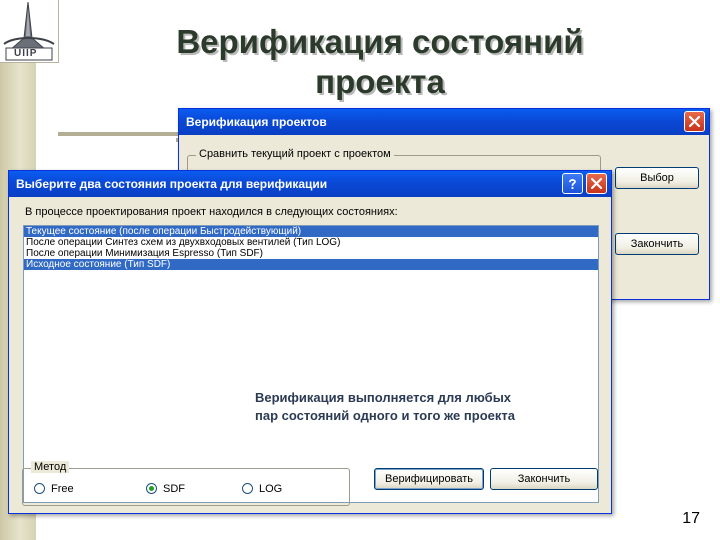 This screenshot has height=540, width=720. Describe the element at coordinates (657, 178) in the screenshot. I see `choose-button: Выбор` at that location.